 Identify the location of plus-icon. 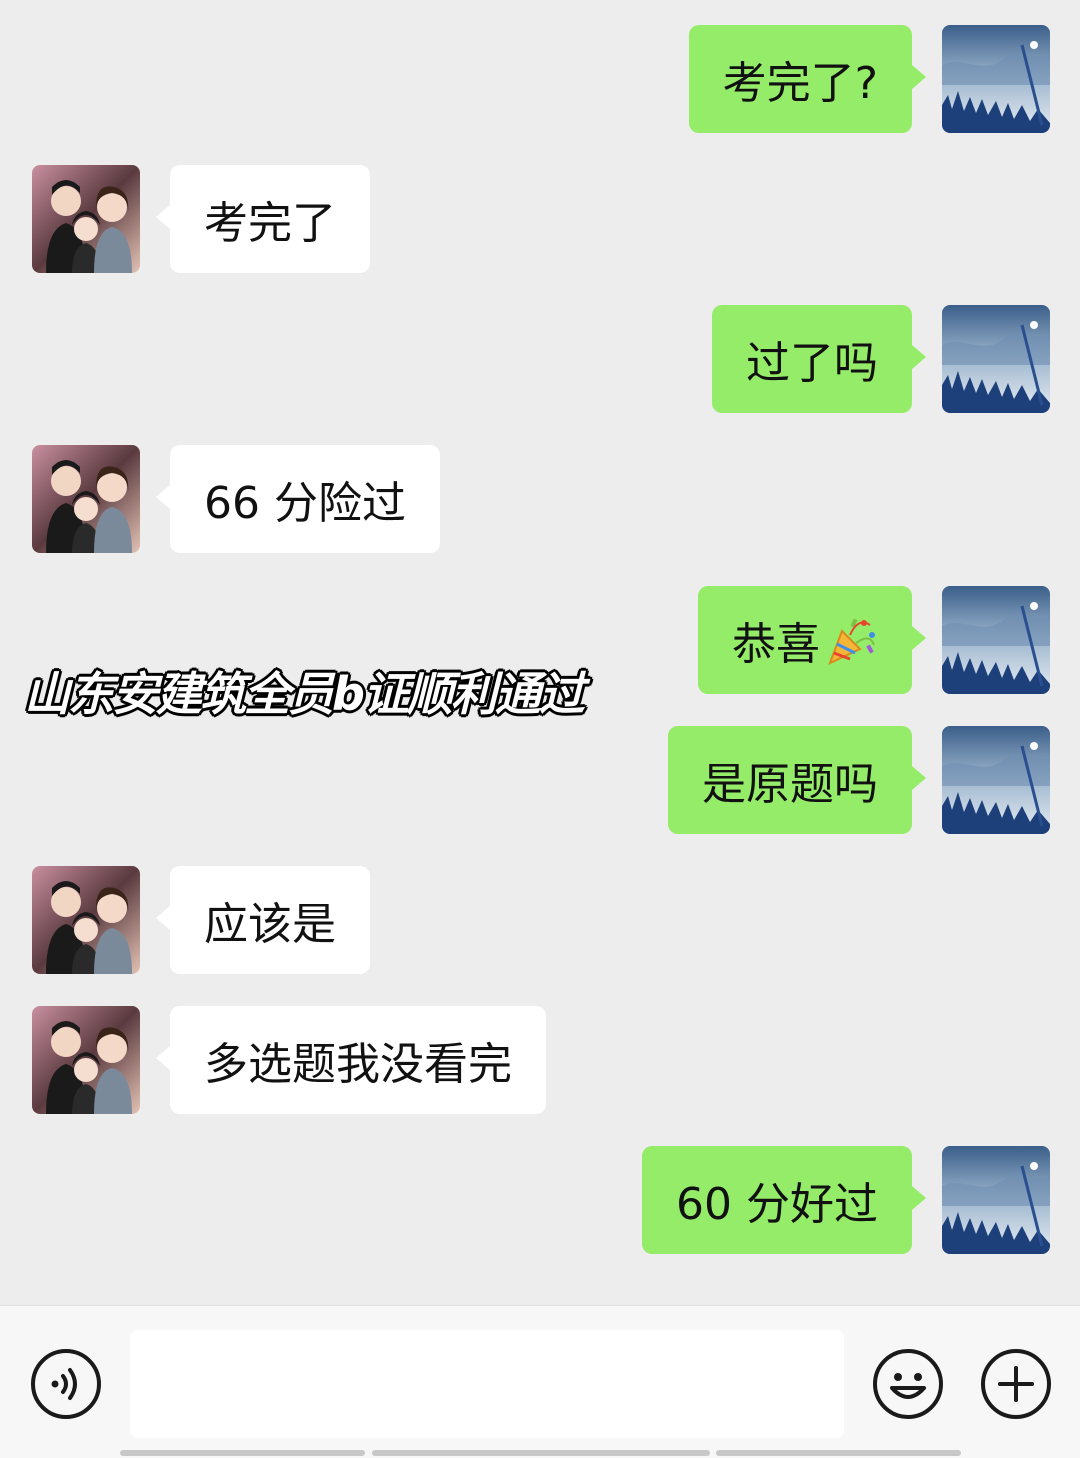
(1016, 1384).